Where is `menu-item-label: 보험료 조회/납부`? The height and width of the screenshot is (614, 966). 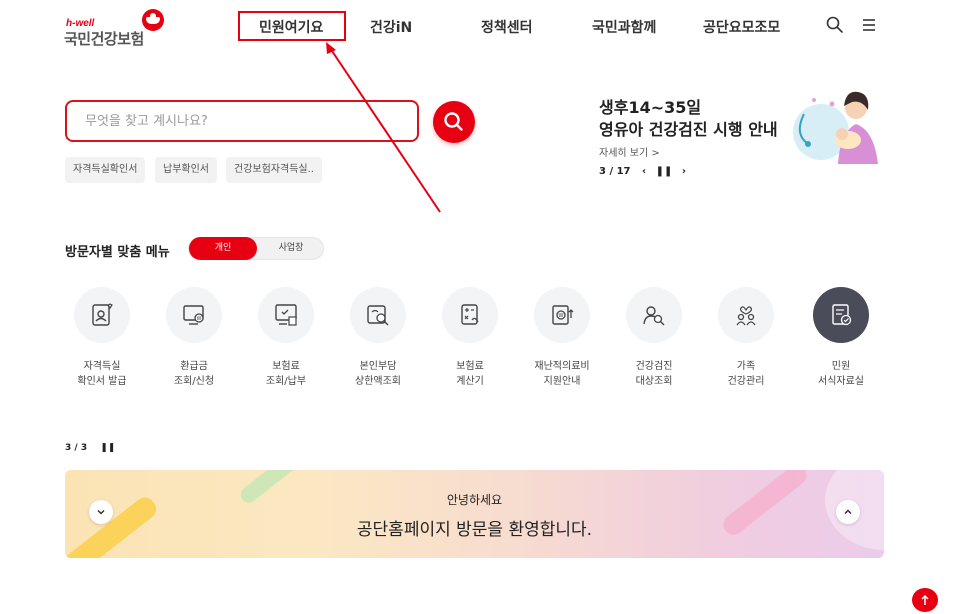 menu-item-label: 보험료 조회/납부 is located at coordinates (286, 374).